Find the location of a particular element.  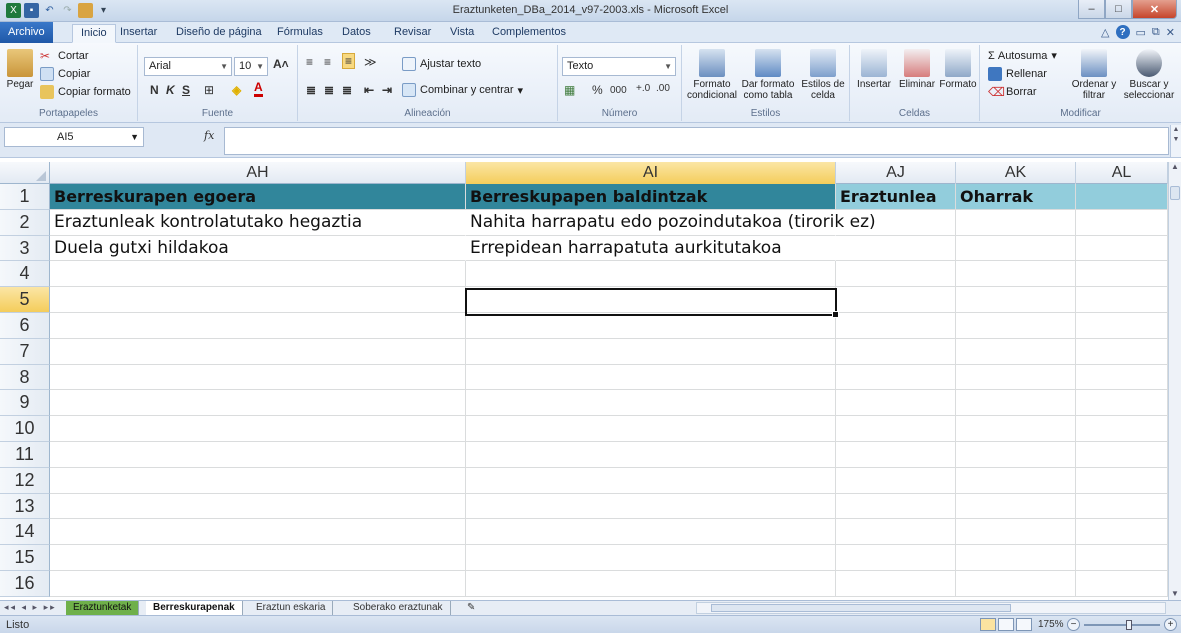

conditional-format-button: Formato condicional is located at coordinates (712, 75).